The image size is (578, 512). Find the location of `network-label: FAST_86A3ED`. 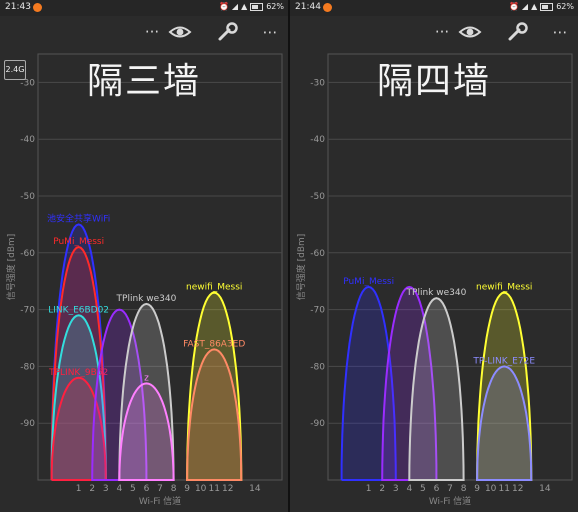

network-label: FAST_86A3ED is located at coordinates (214, 344).